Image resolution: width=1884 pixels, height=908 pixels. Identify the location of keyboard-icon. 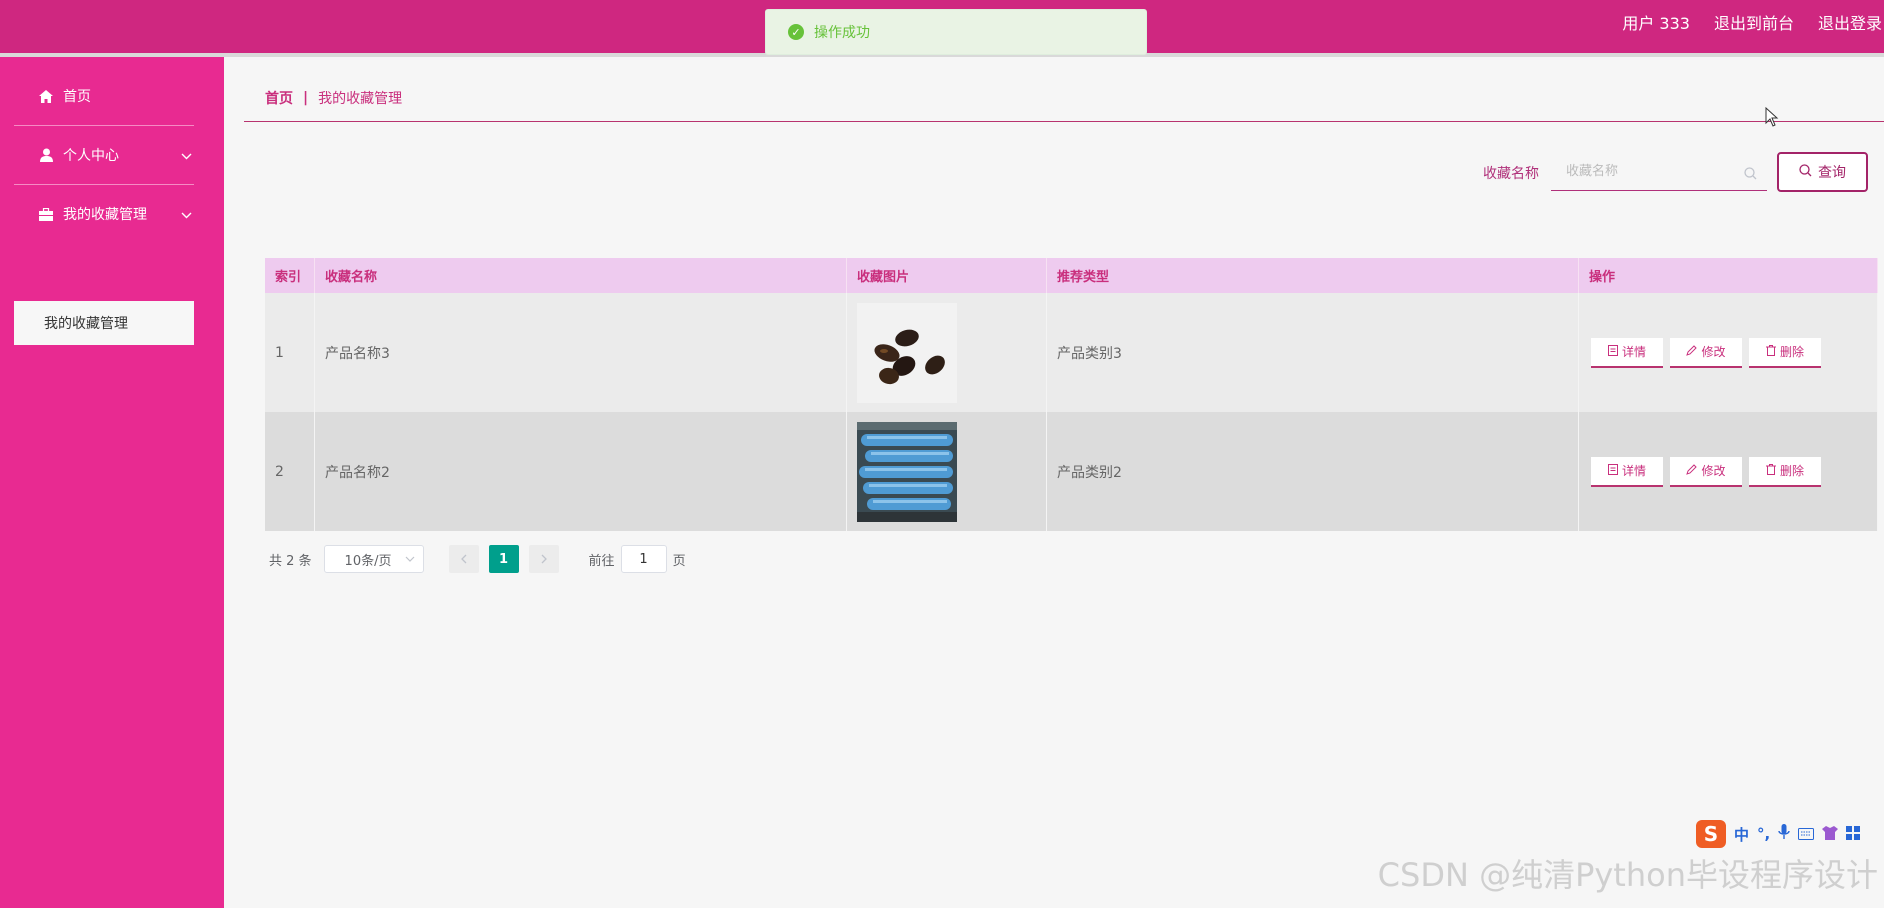
(1806, 834).